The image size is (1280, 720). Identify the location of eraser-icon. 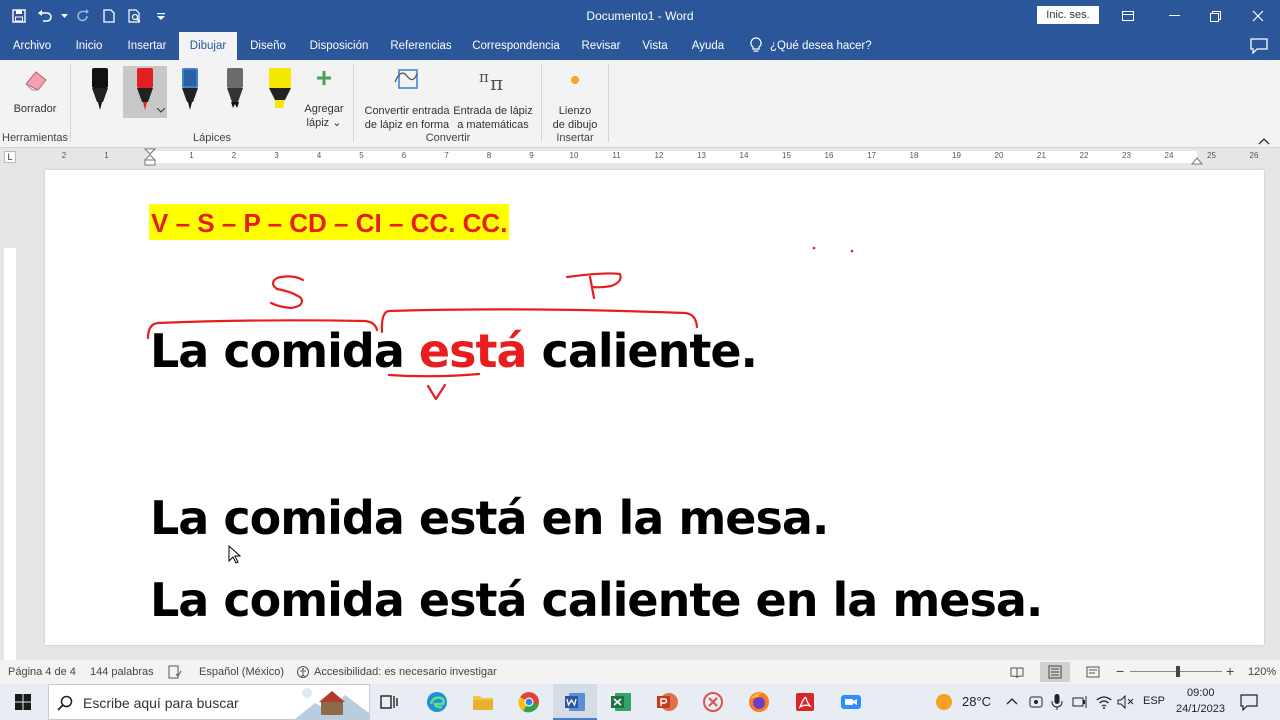
(36, 81).